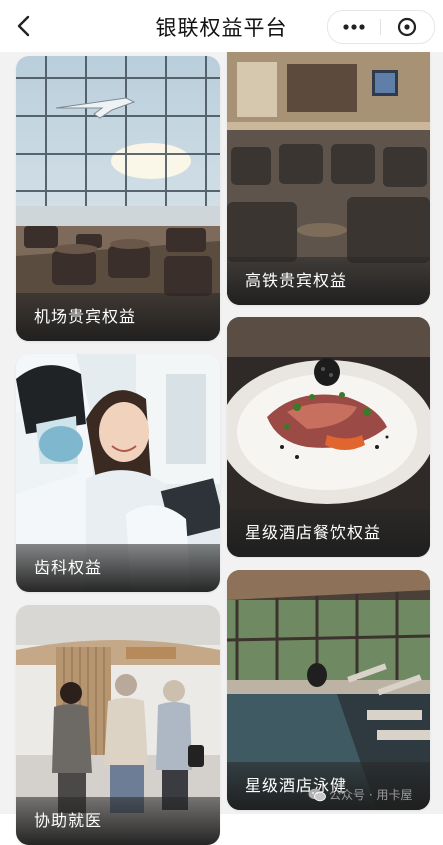 This screenshot has height=845, width=443. Describe the element at coordinates (118, 317) in the screenshot. I see `card-label: 机场贵宾权益` at that location.